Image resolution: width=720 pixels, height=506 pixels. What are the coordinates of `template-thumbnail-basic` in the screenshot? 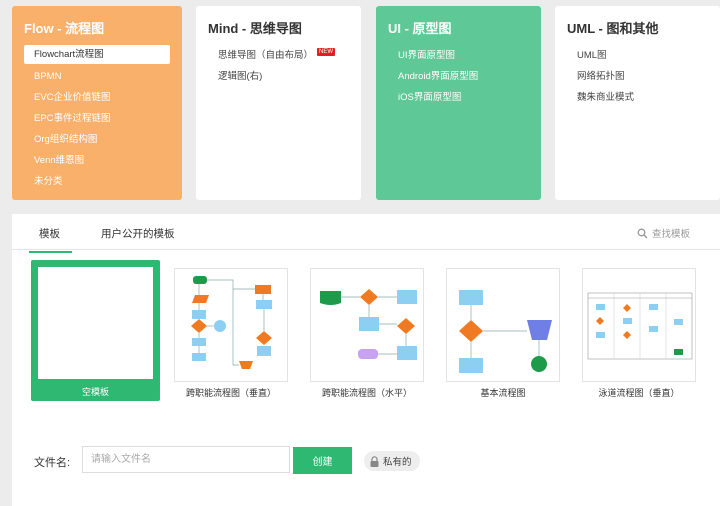 It's located at (503, 325).